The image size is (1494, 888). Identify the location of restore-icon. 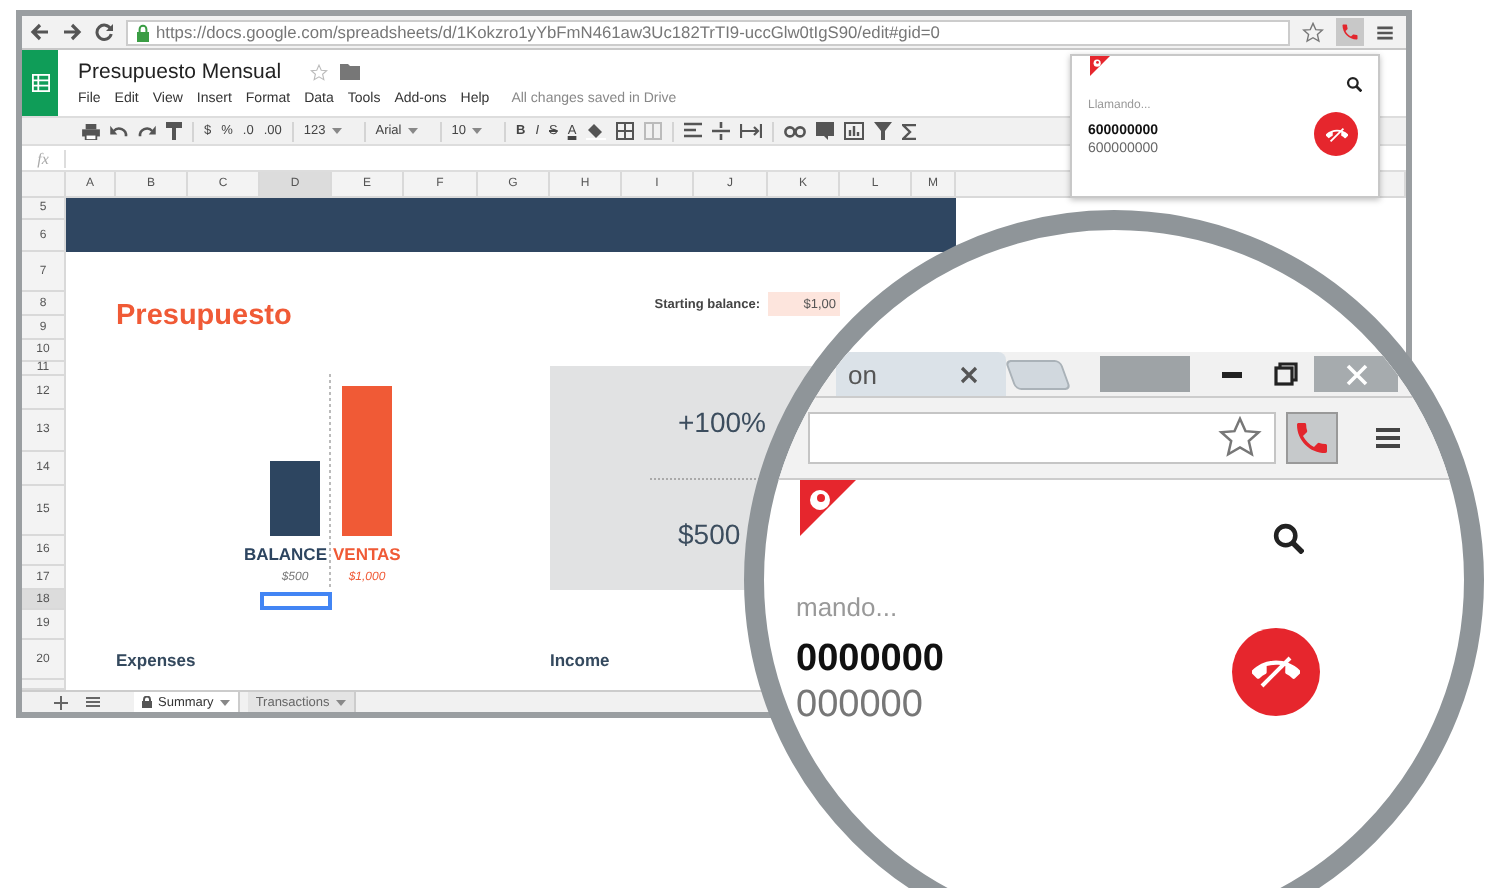
(1286, 374).